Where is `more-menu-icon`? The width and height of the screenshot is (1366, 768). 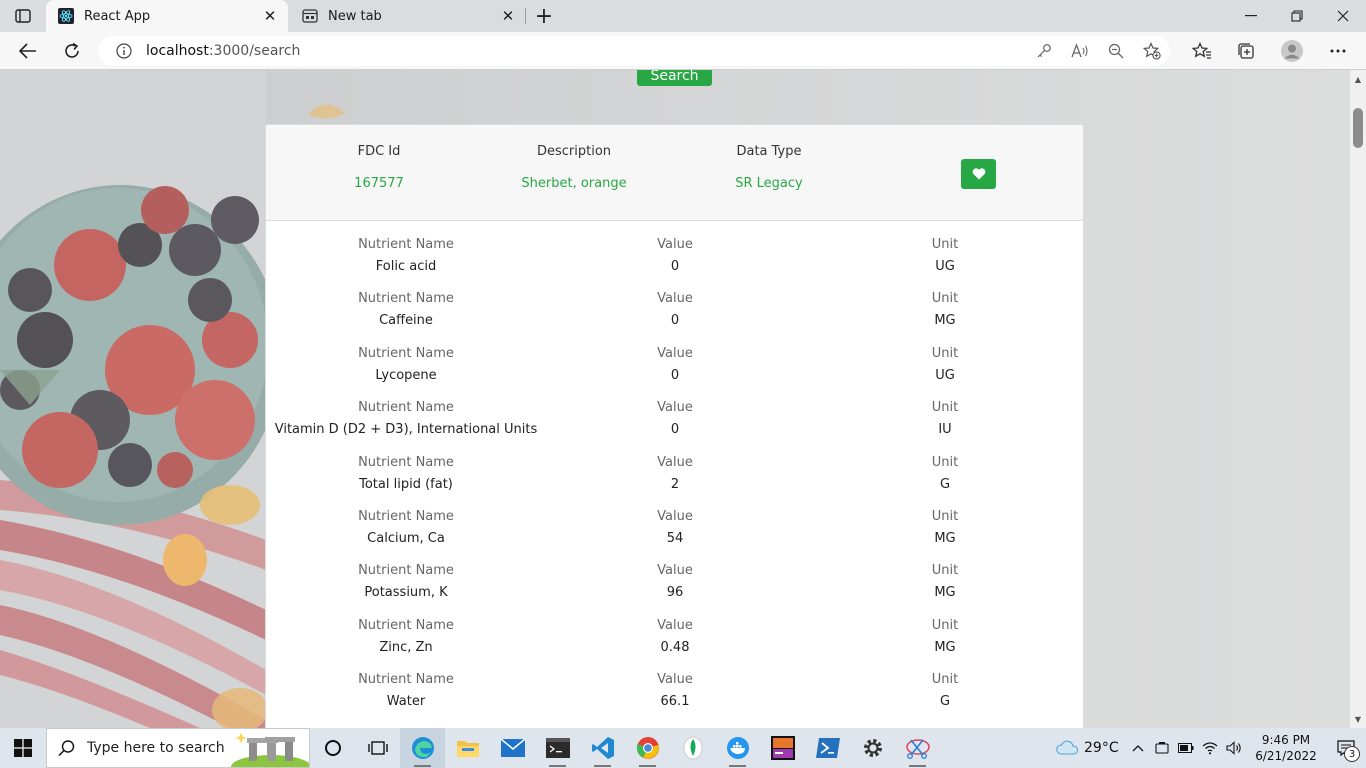
more-menu-icon is located at coordinates (1338, 51).